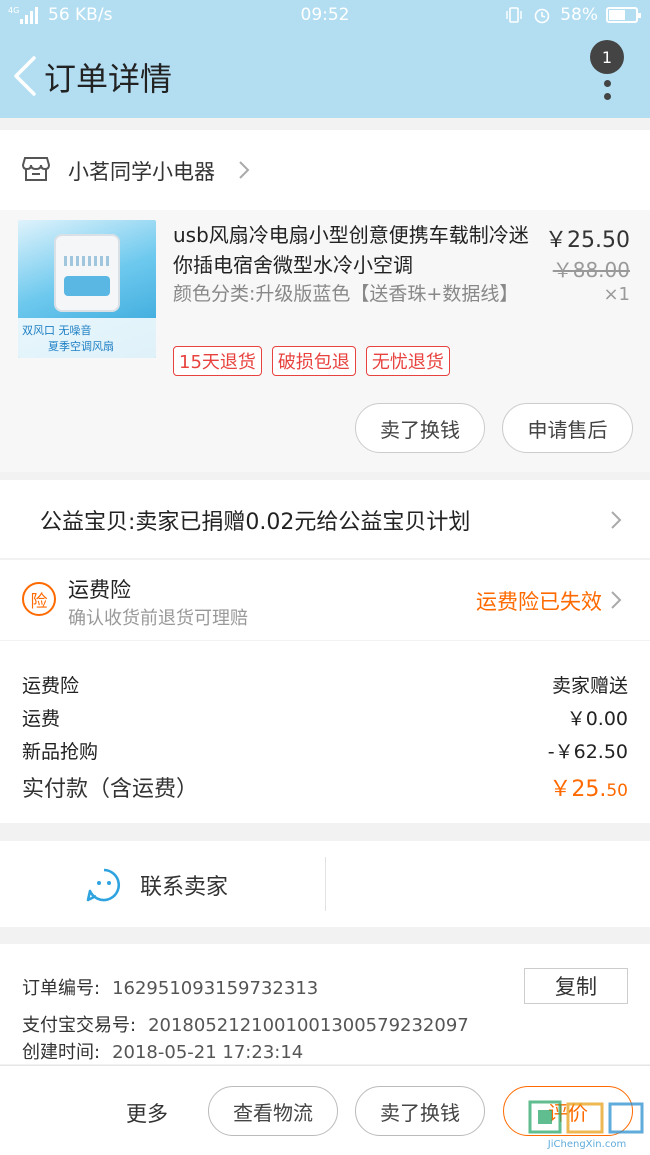 This screenshot has width=650, height=1155. What do you see at coordinates (587, 752) in the screenshot?
I see `fee-value: -￥62.50` at bounding box center [587, 752].